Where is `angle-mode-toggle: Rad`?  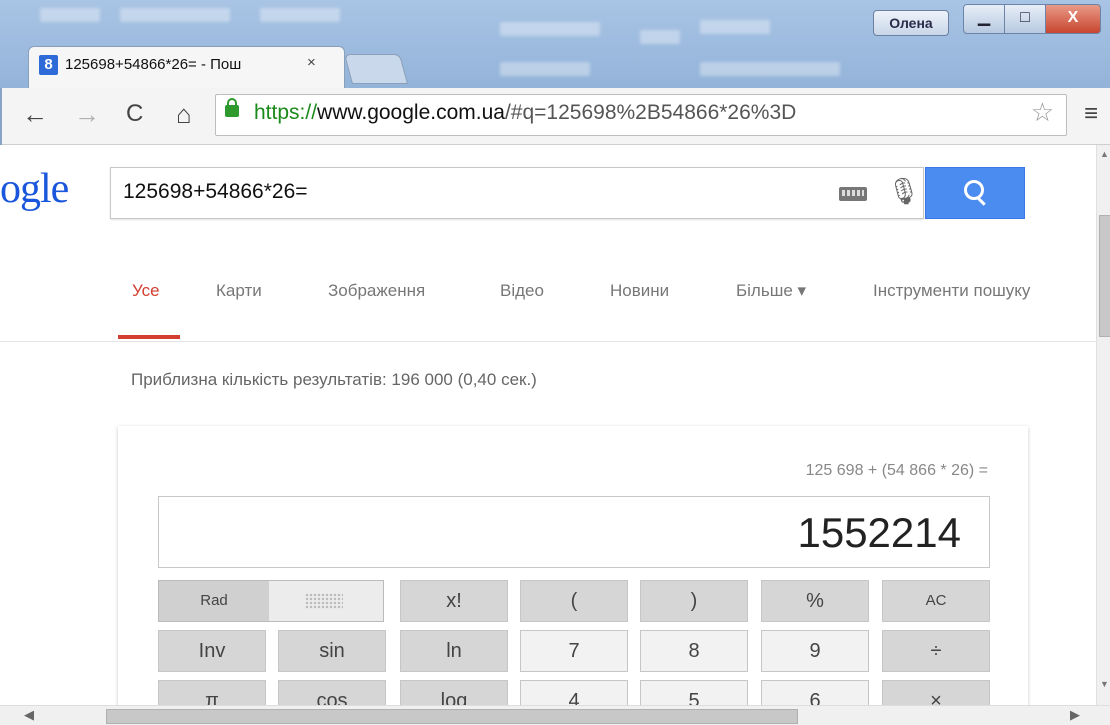 angle-mode-toggle: Rad is located at coordinates (271, 601).